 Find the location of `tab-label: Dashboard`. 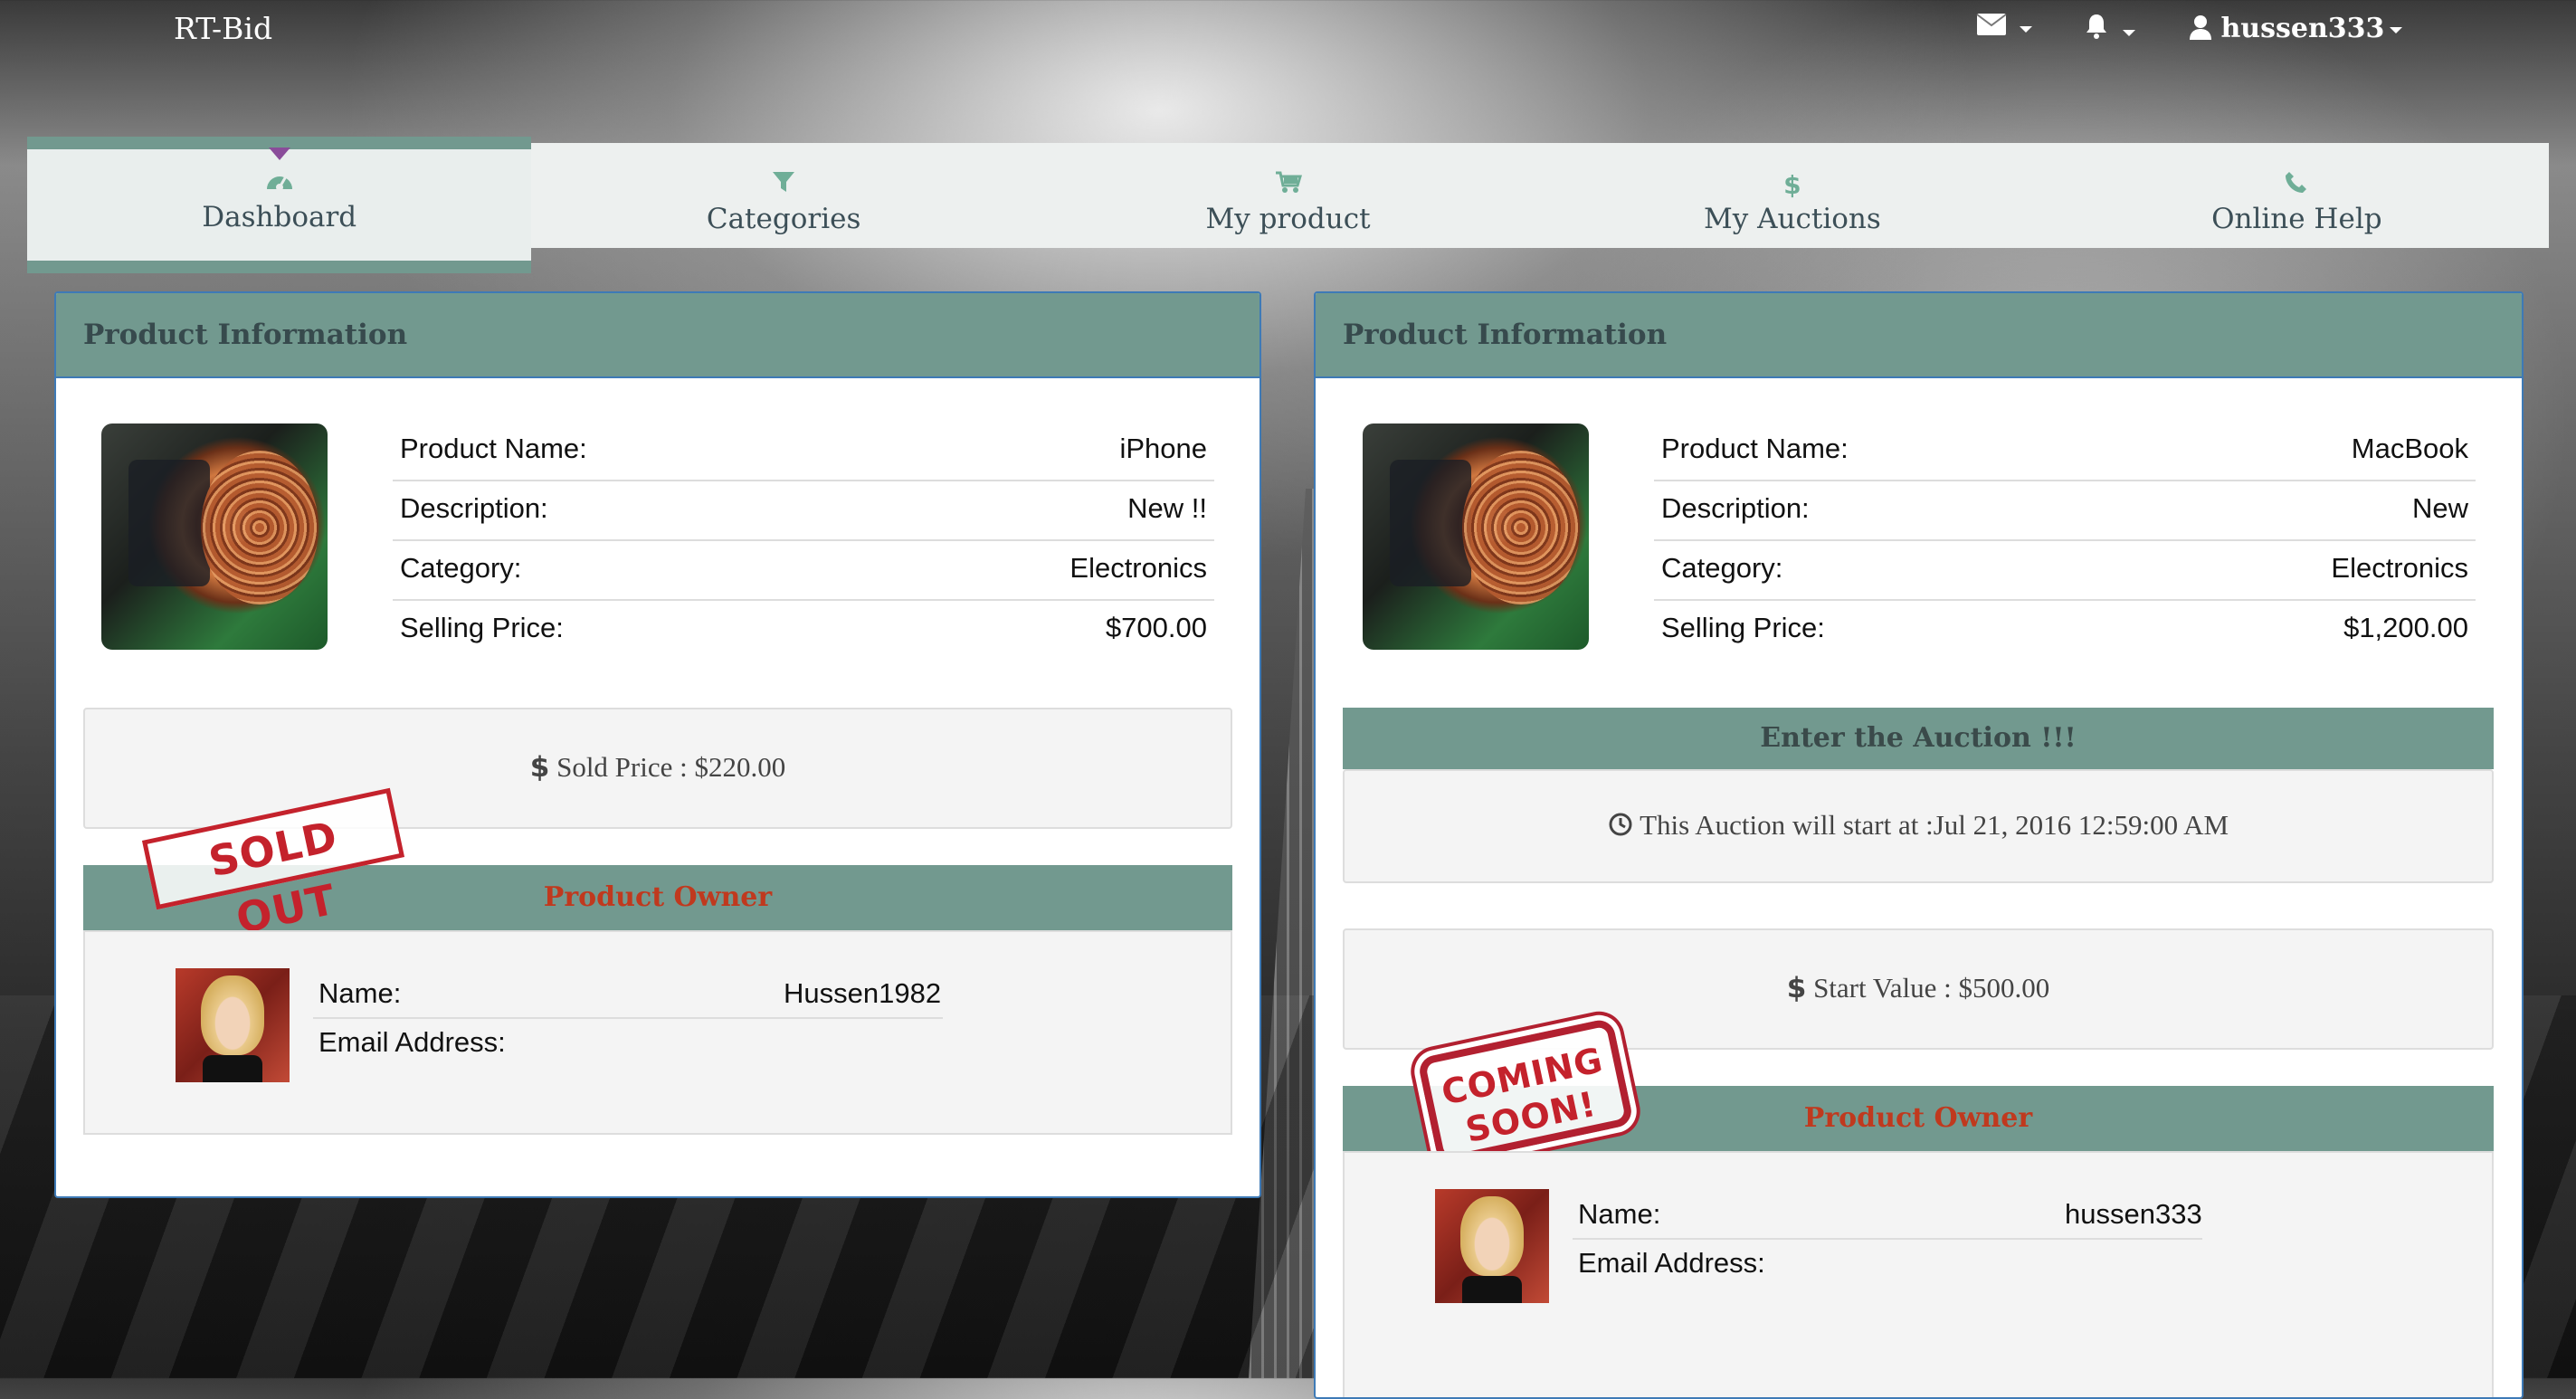

tab-label: Dashboard is located at coordinates (279, 217).